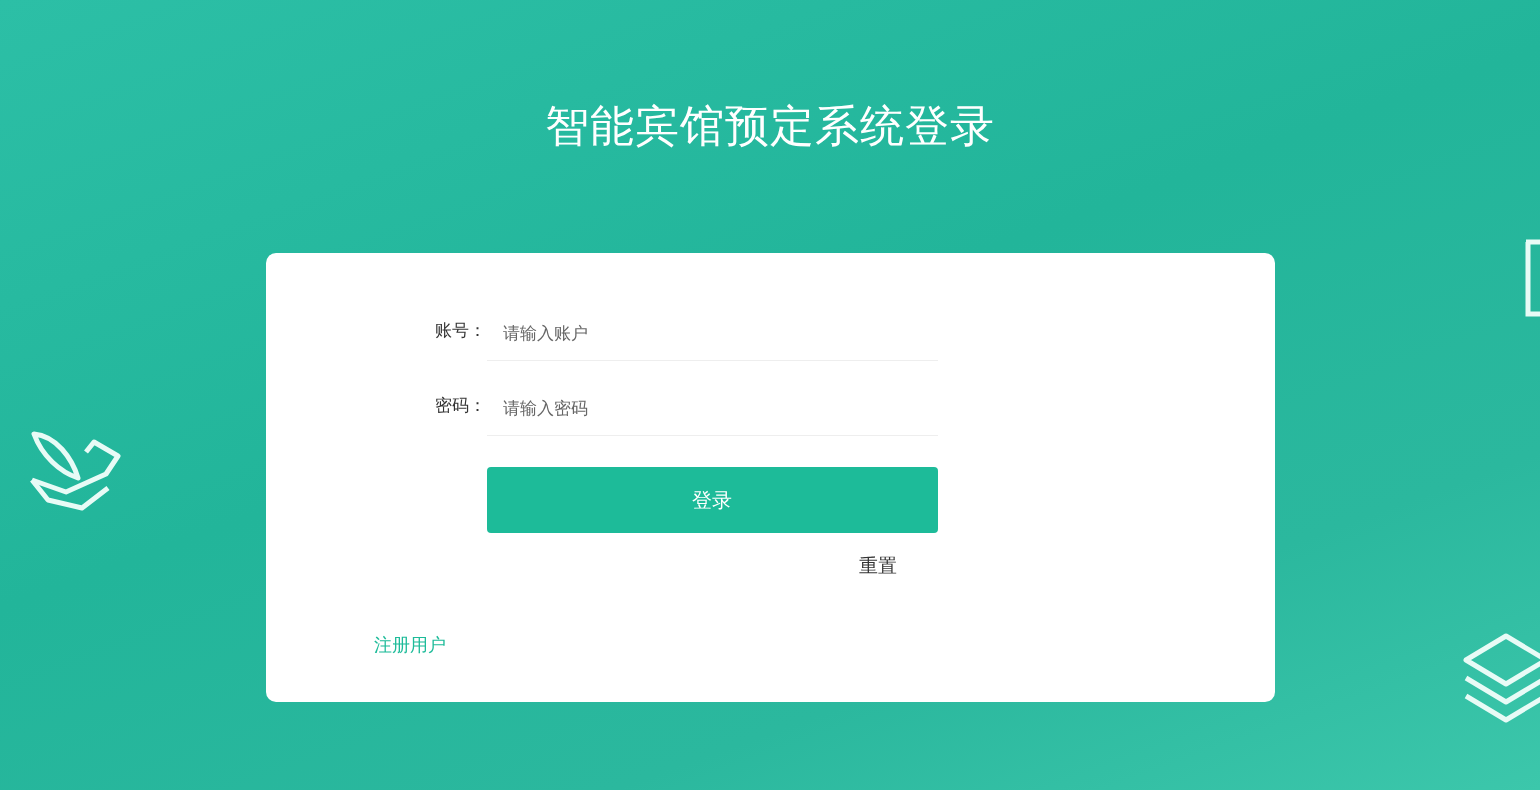 This screenshot has width=1540, height=790. What do you see at coordinates (459, 405) in the screenshot?
I see `field-label: 密码：` at bounding box center [459, 405].